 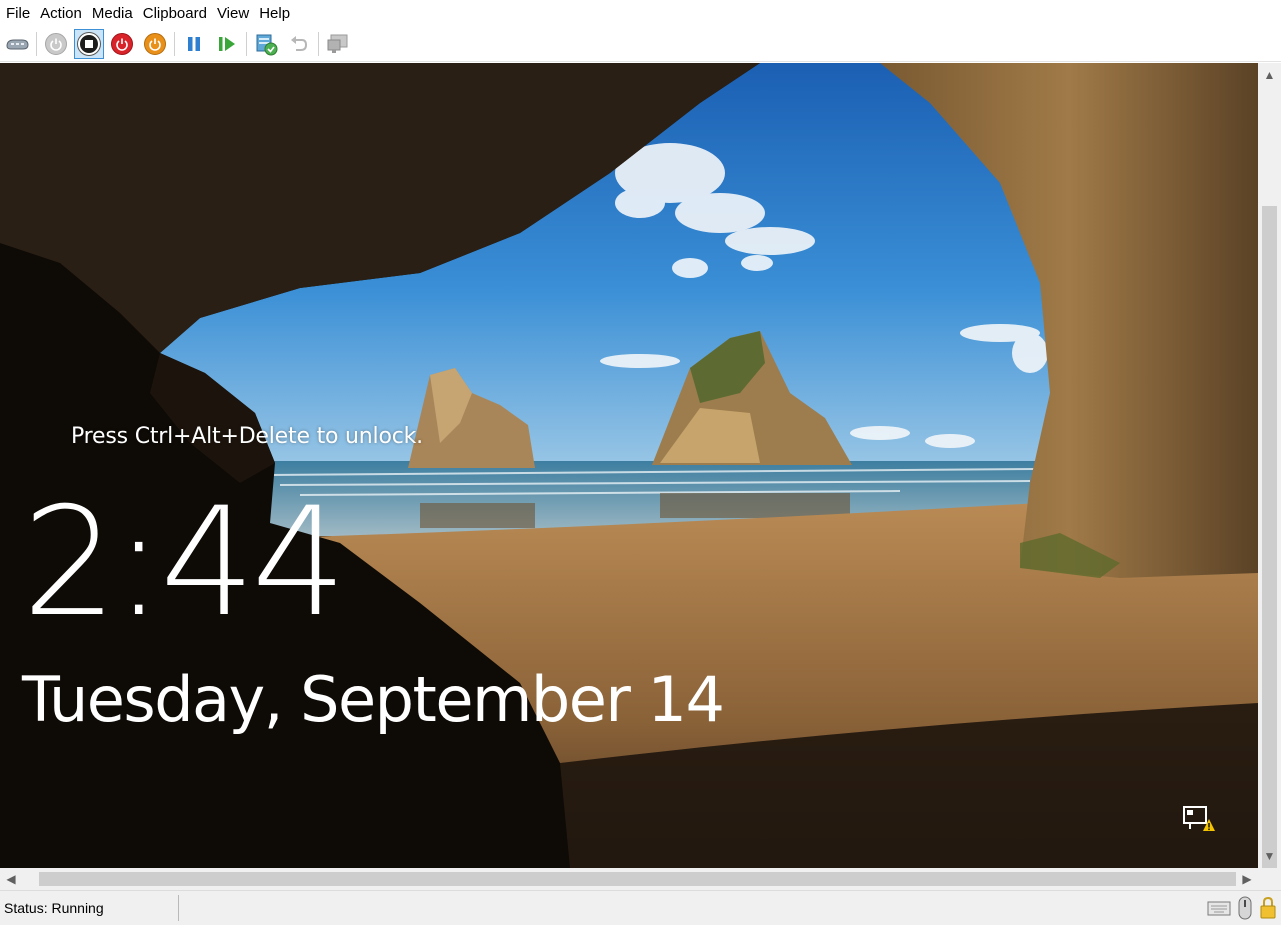 I want to click on ctrl-alt-del-button, so click(x=17, y=44).